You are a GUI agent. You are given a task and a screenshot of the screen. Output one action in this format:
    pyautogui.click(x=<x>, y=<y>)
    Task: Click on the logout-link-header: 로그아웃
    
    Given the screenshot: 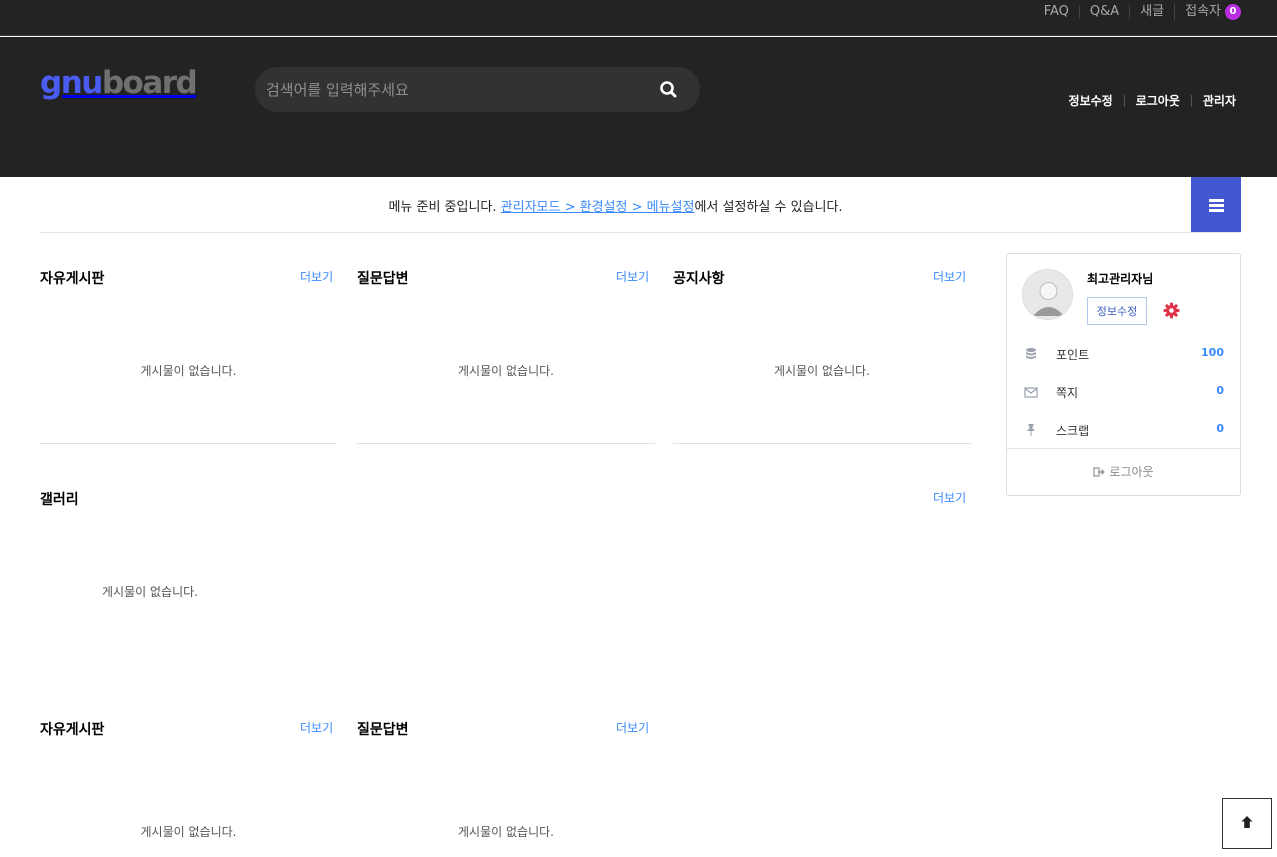 What is the action you would take?
    pyautogui.click(x=1157, y=101)
    